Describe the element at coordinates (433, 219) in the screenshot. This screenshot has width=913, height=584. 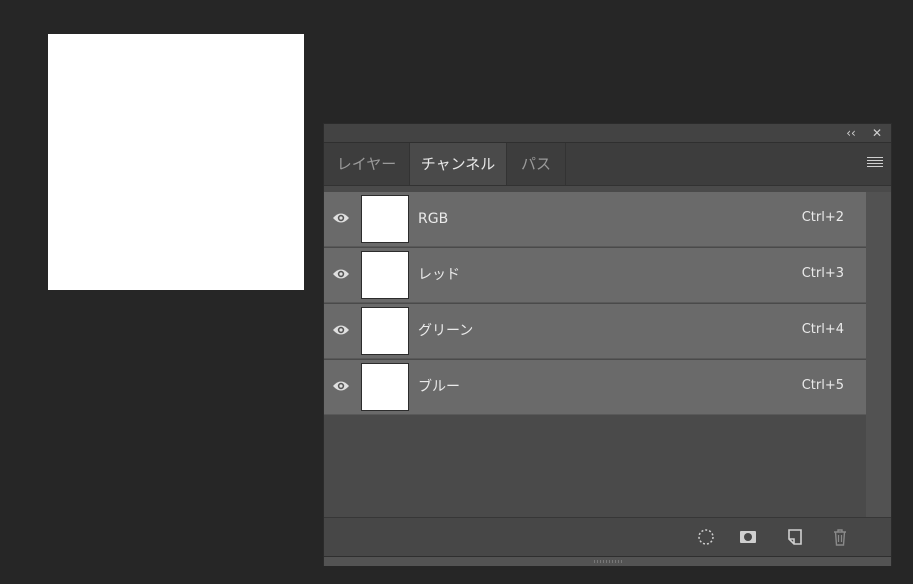
I see `channel-name: RGB` at that location.